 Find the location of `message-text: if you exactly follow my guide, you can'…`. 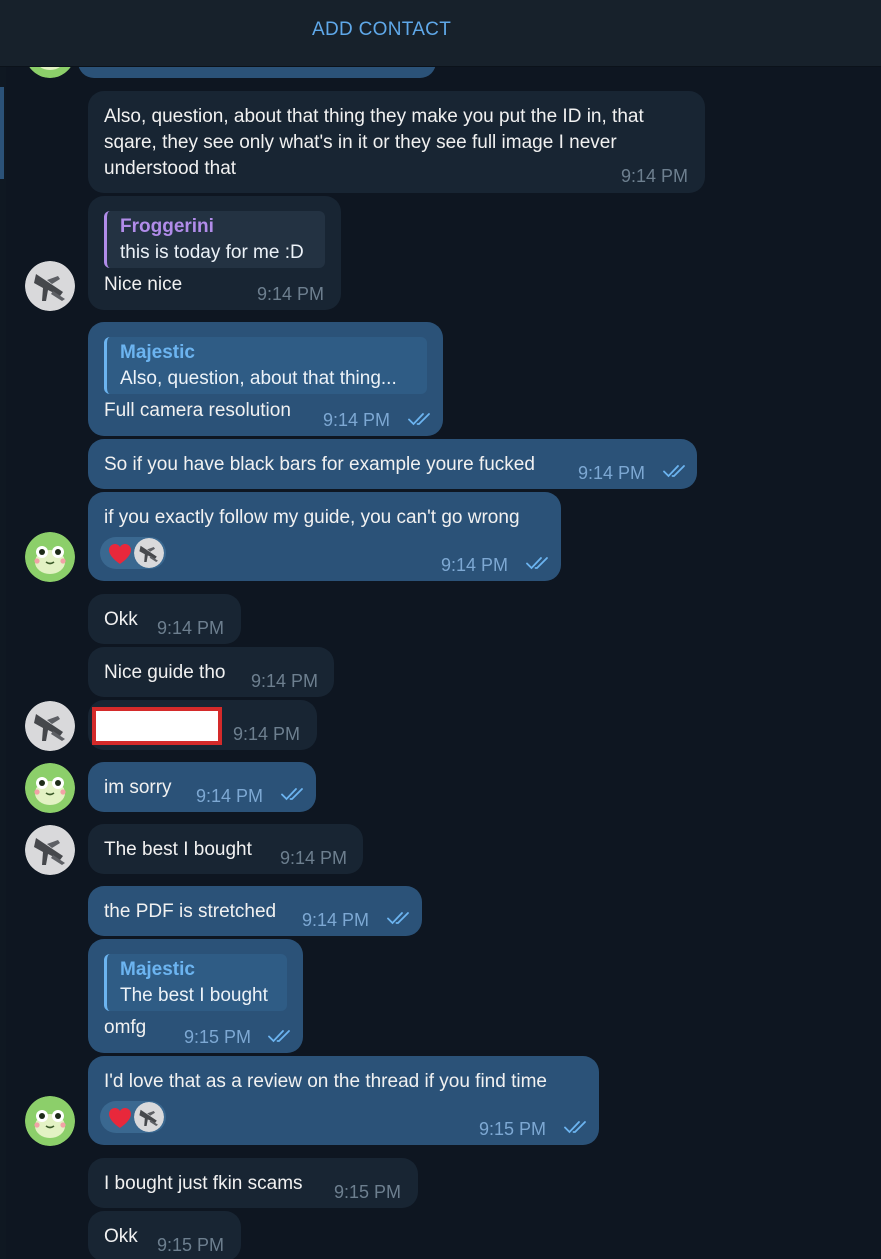

message-text: if you exactly follow my guide, you can'… is located at coordinates (312, 517).